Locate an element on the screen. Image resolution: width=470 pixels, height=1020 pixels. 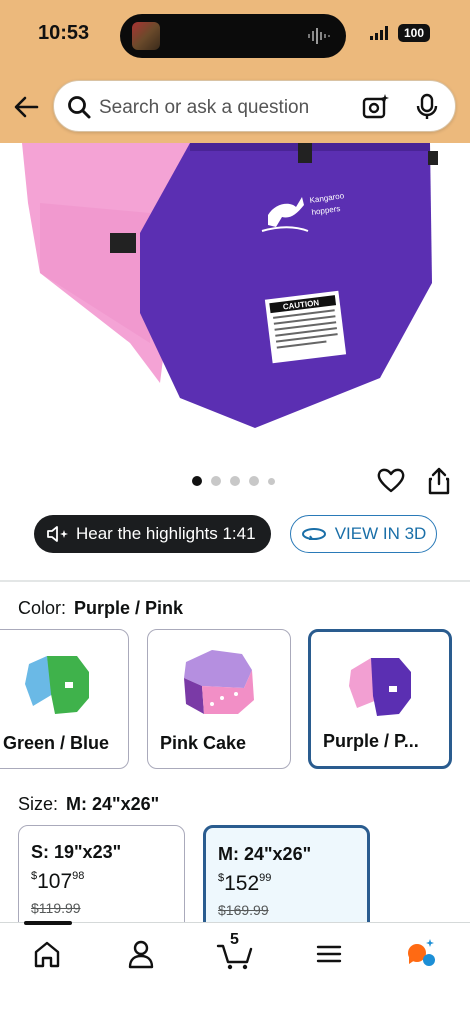
menu-icon is located at coordinates (329, 954).